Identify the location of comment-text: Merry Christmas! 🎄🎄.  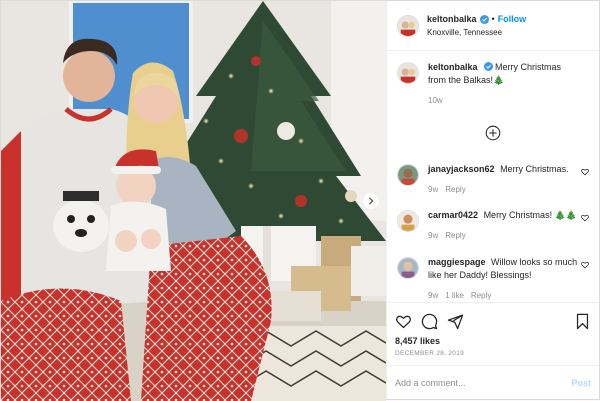
(530, 215).